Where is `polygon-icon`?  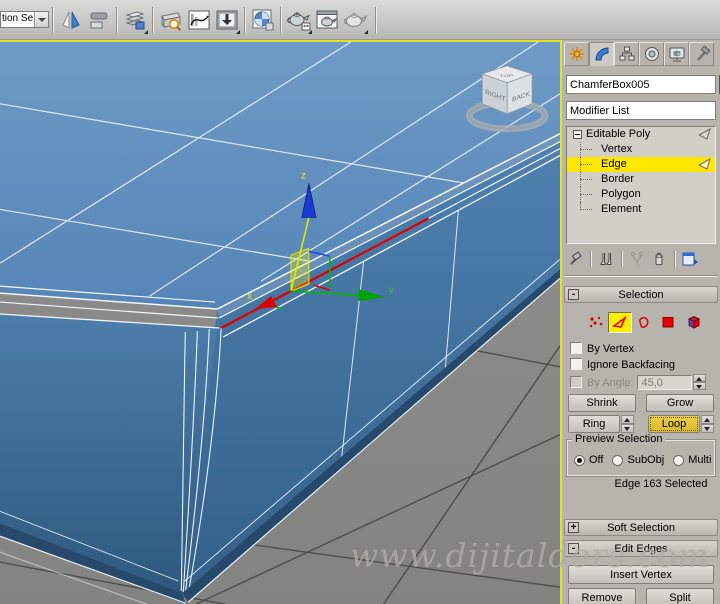
polygon-icon is located at coordinates (668, 322).